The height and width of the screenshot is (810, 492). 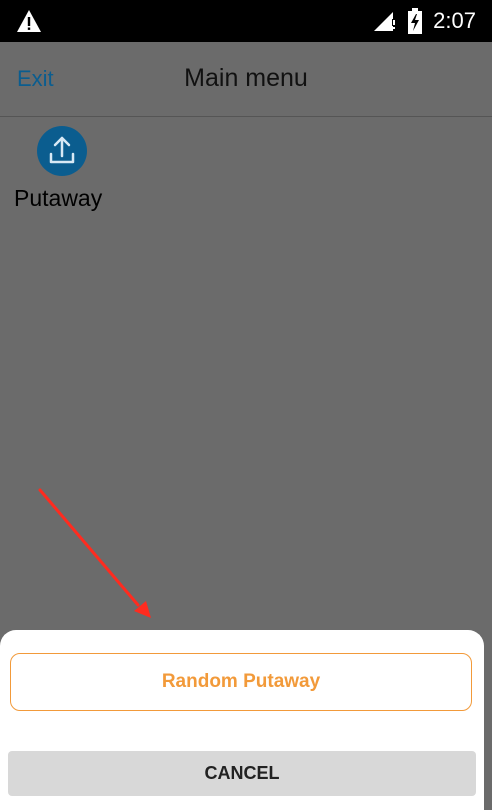 I want to click on app-bar: Exit Main menu, so click(x=246, y=79).